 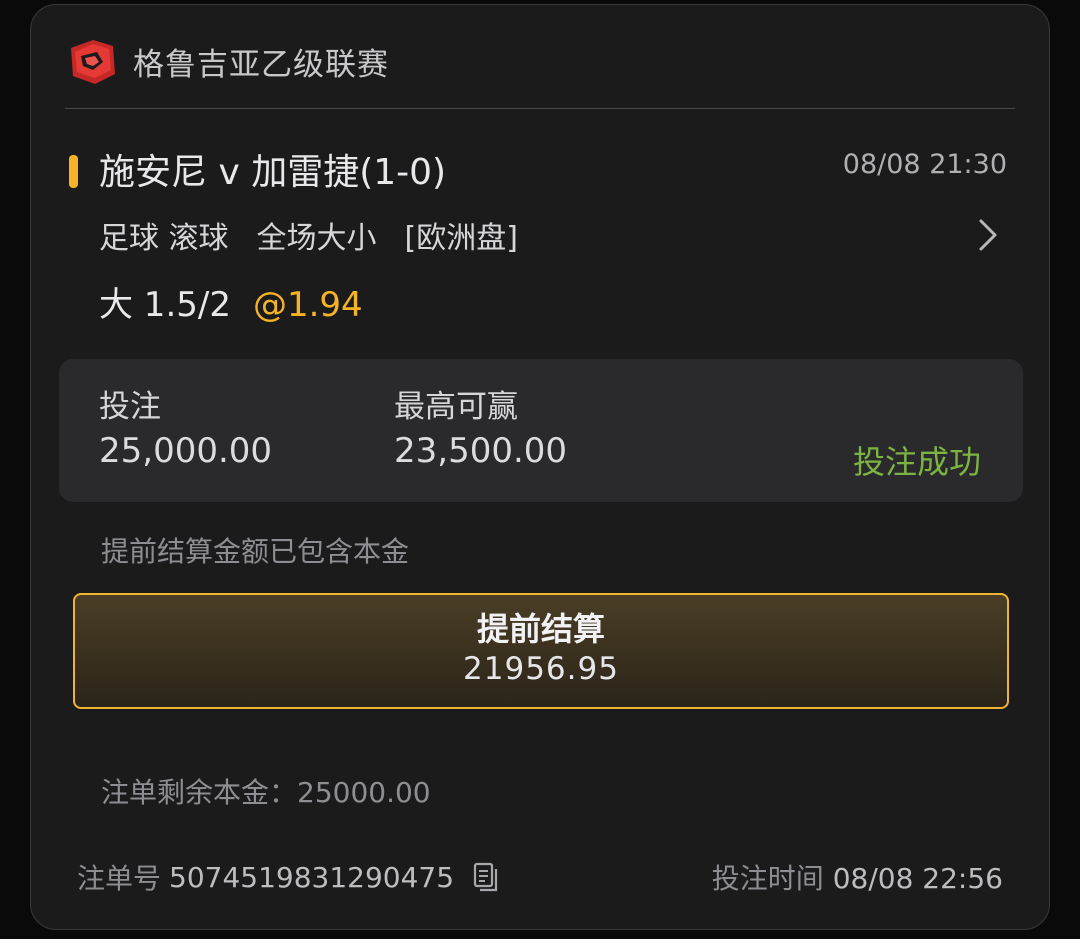 I want to click on market-info: 足球 滚球 全场大小 [欧洲盘], so click(x=308, y=235).